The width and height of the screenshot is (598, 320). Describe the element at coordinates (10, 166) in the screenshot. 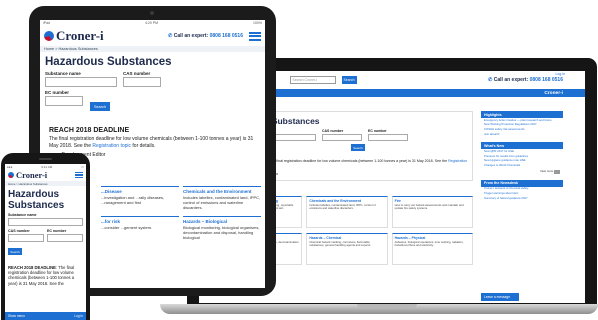

I see `status-signal: ●●●` at that location.